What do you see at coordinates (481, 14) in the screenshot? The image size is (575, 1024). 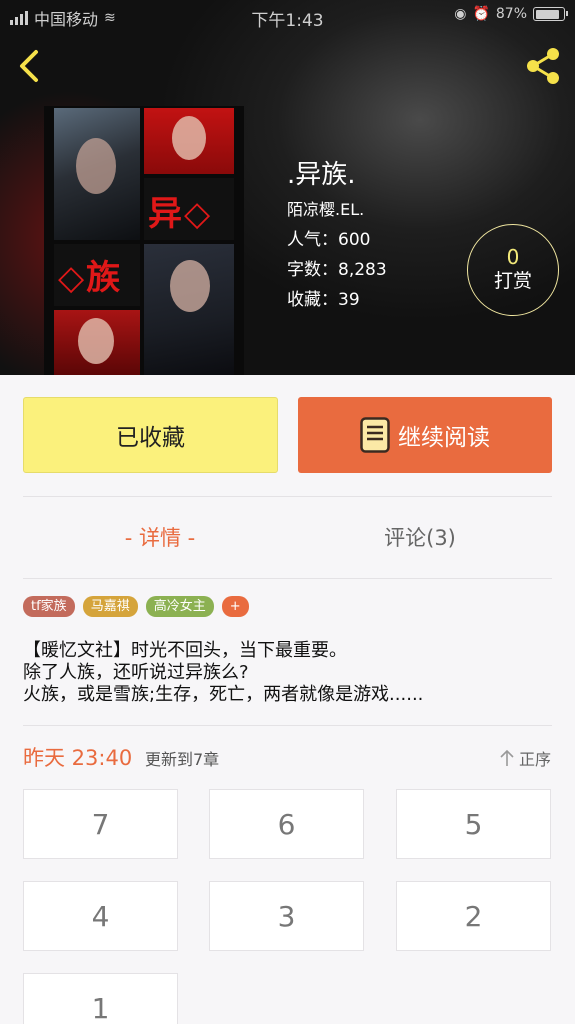 I see `alarm-icon: ⏰` at bounding box center [481, 14].